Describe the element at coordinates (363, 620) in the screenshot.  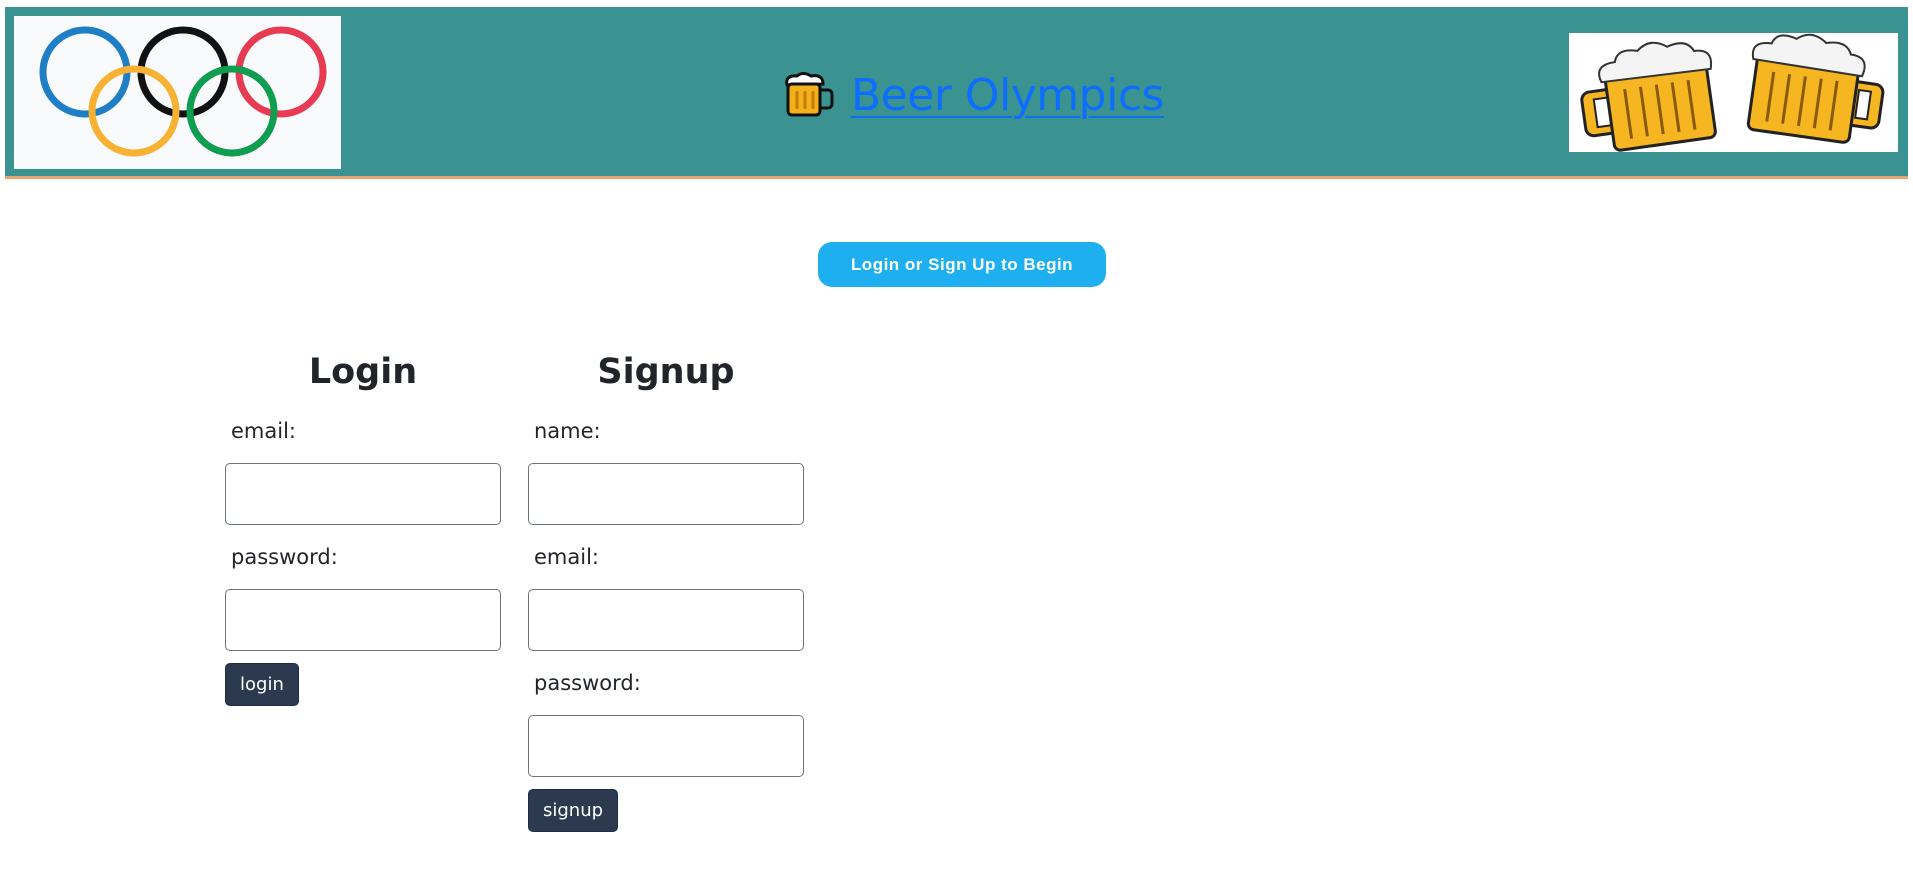
I see `login-password-field` at that location.